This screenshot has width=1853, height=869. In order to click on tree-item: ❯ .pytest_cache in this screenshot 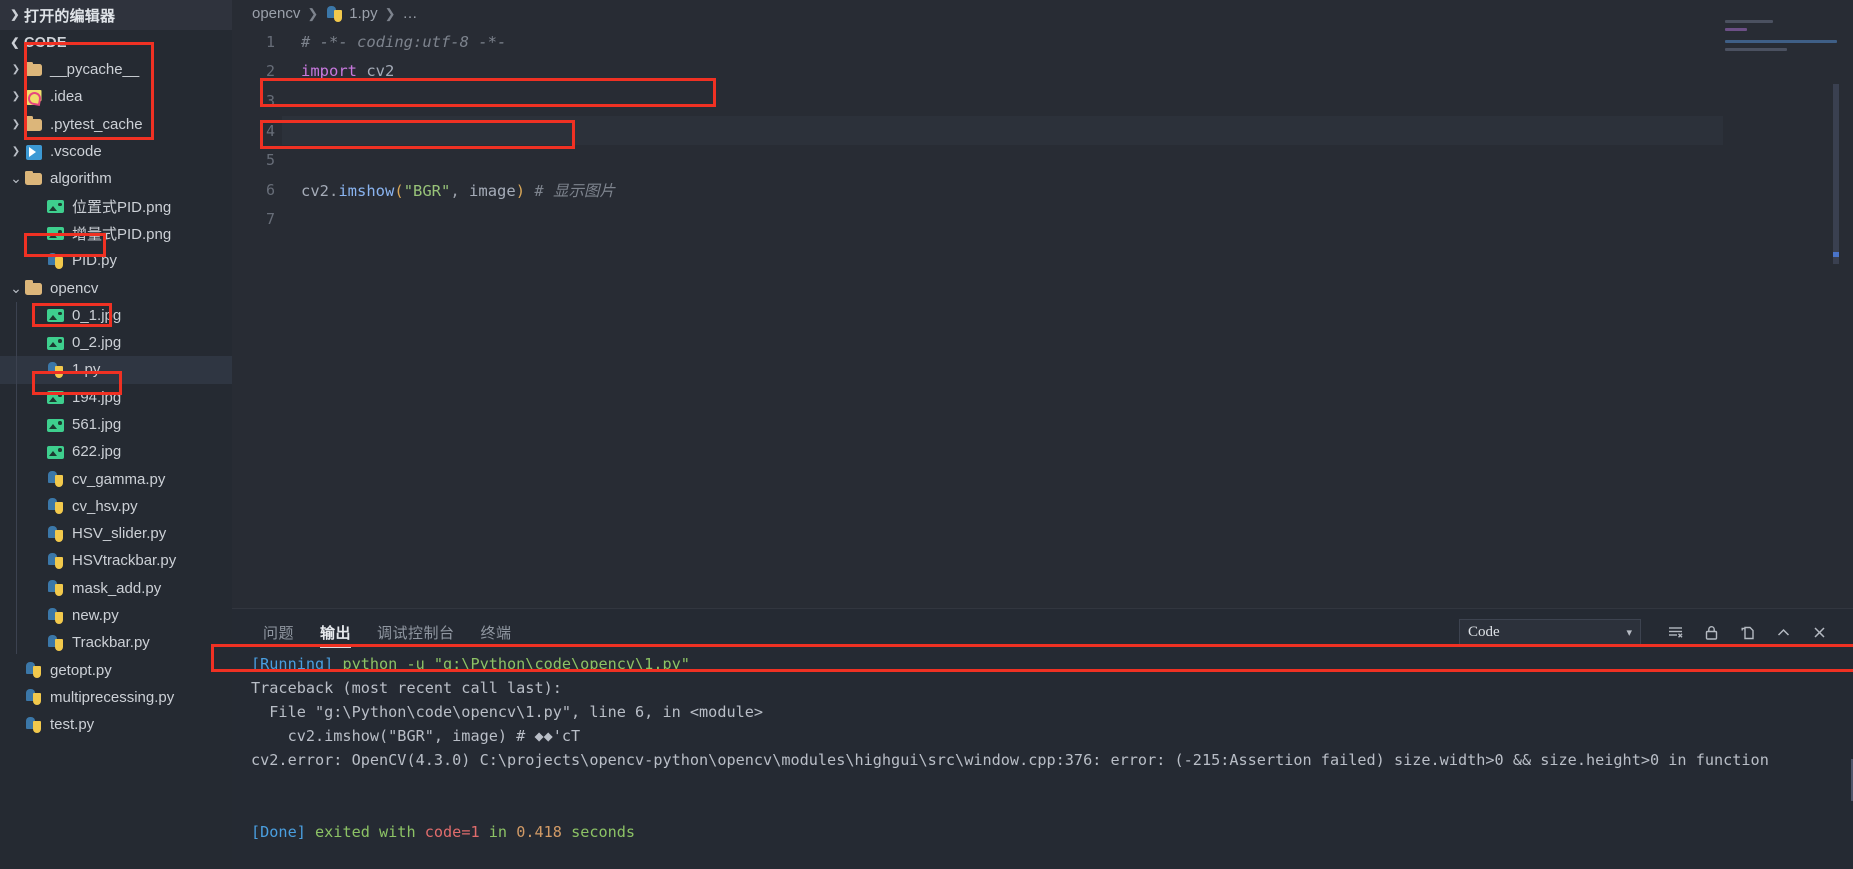, I will do `click(116, 124)`.